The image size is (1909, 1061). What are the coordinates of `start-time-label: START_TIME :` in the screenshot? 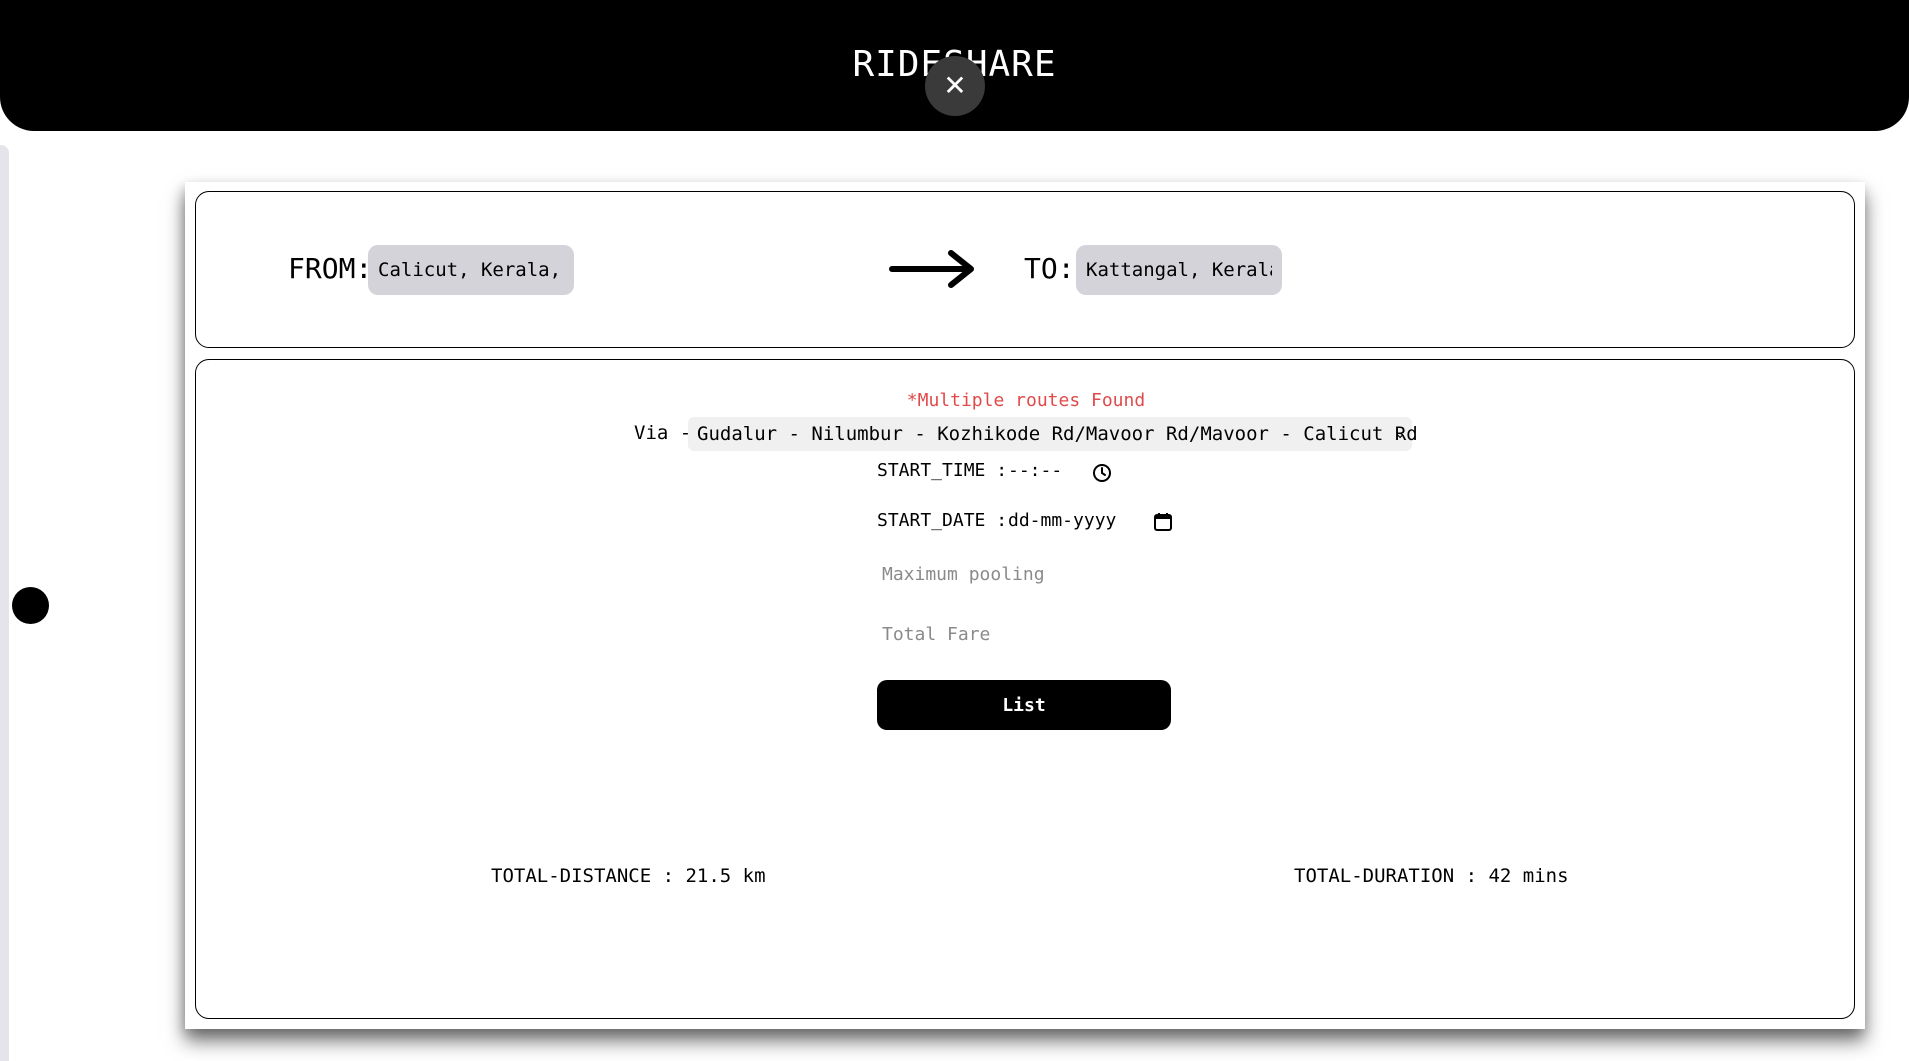 It's located at (942, 470).